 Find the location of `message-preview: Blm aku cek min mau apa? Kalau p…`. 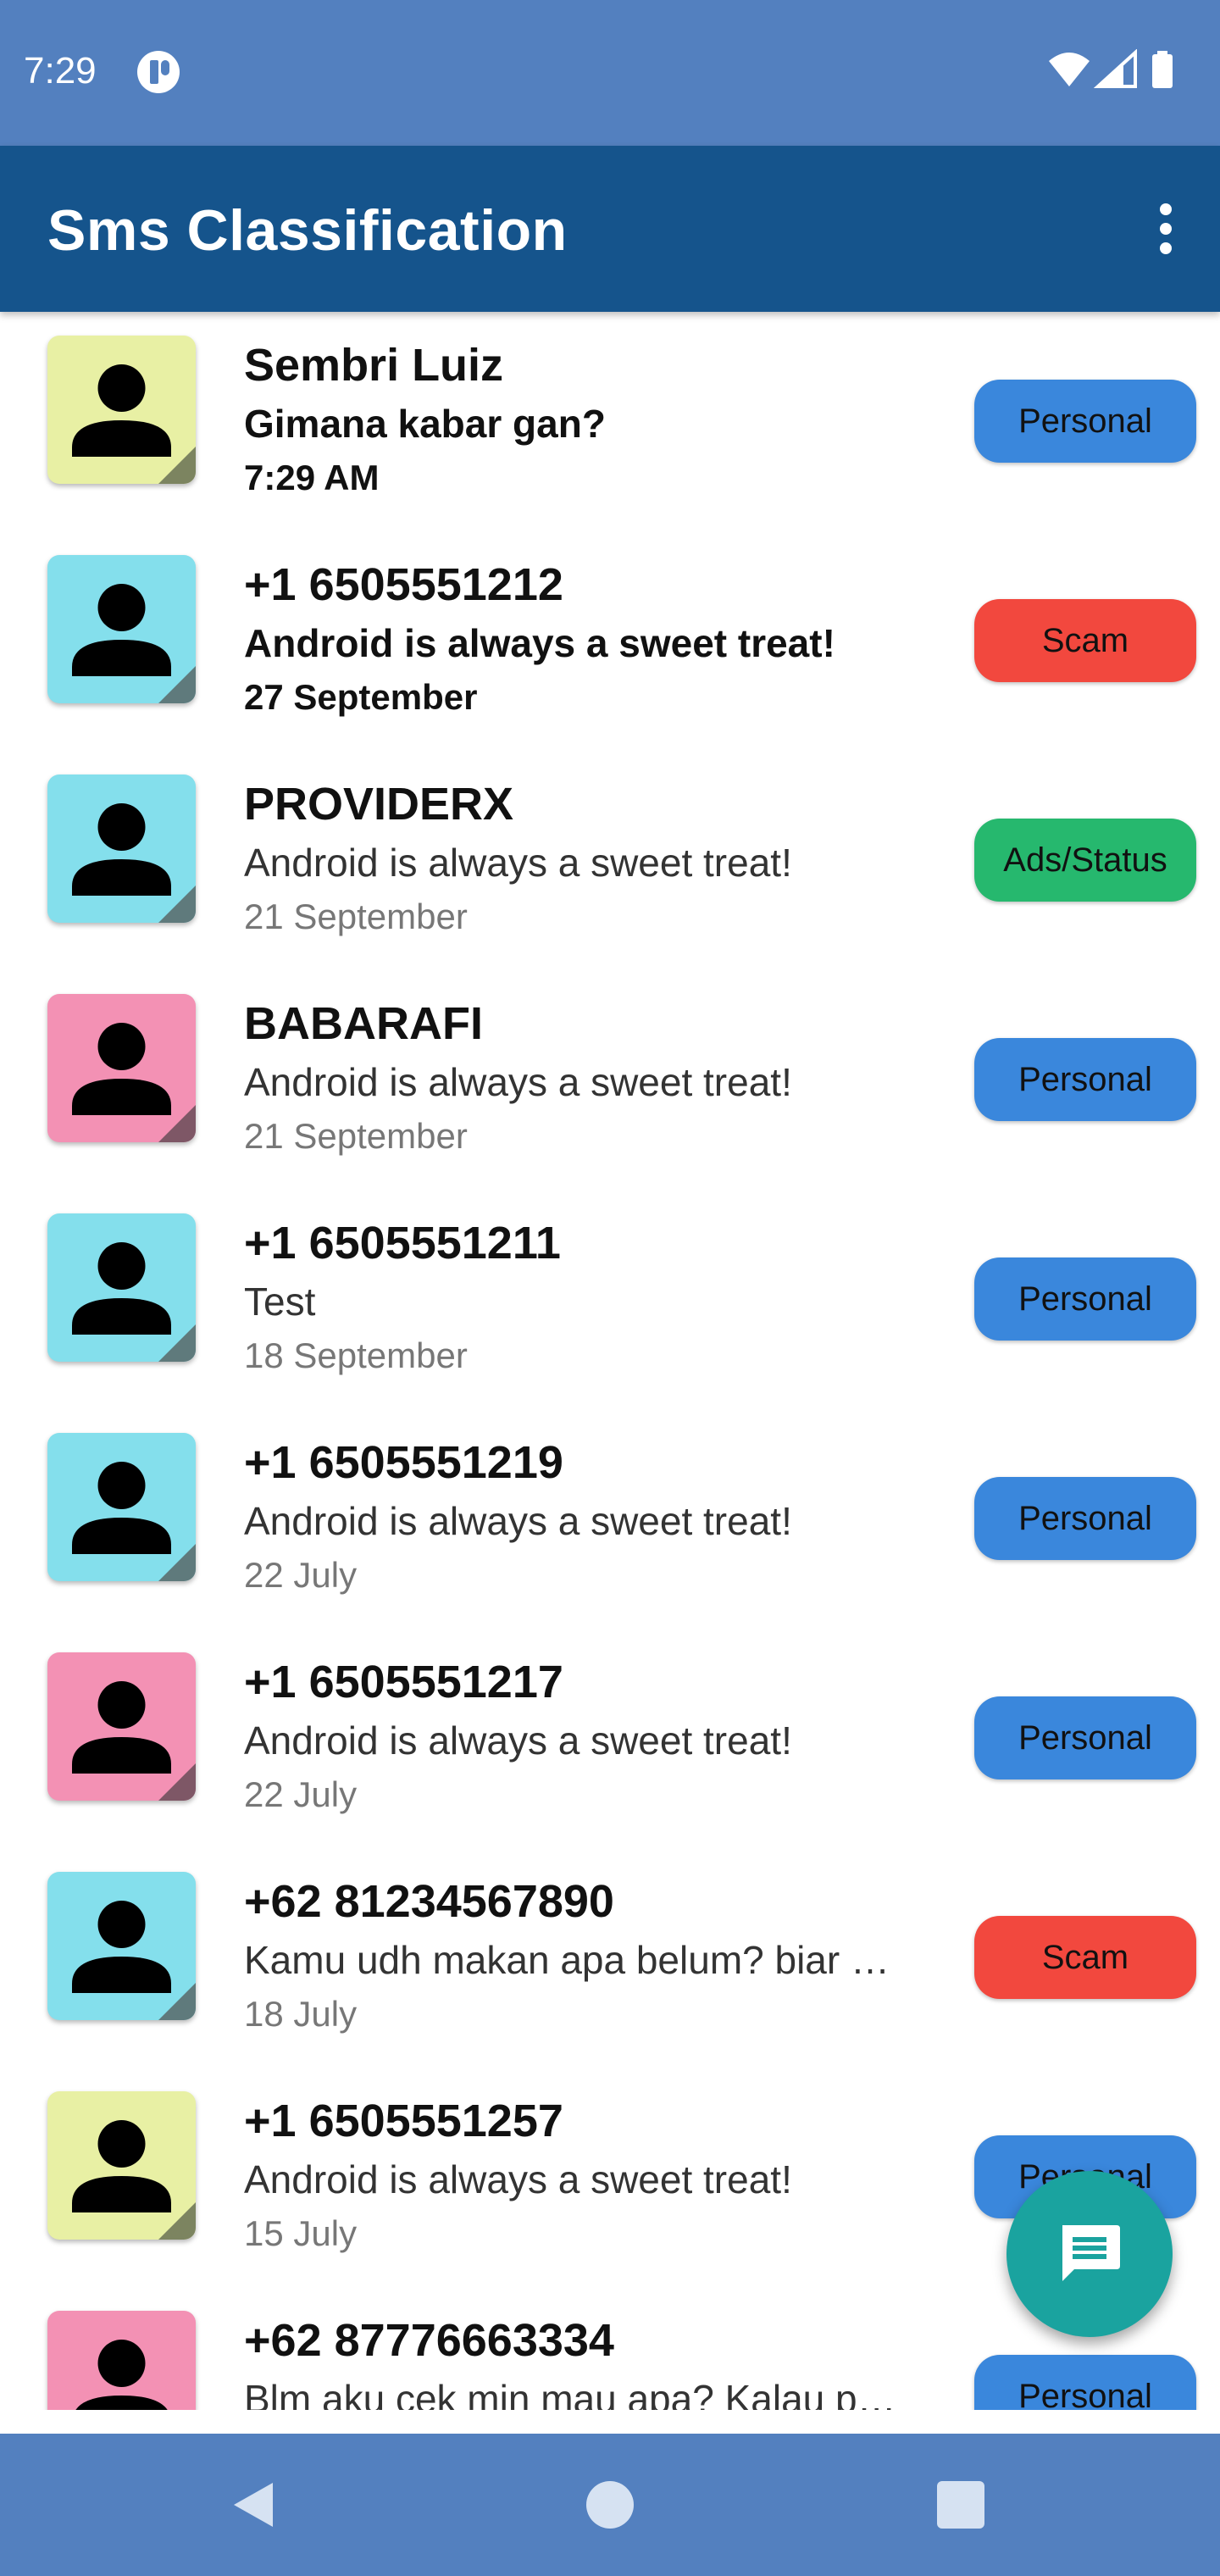

message-preview: Blm aku cek min mau apa? Kalau p… is located at coordinates (570, 2393).